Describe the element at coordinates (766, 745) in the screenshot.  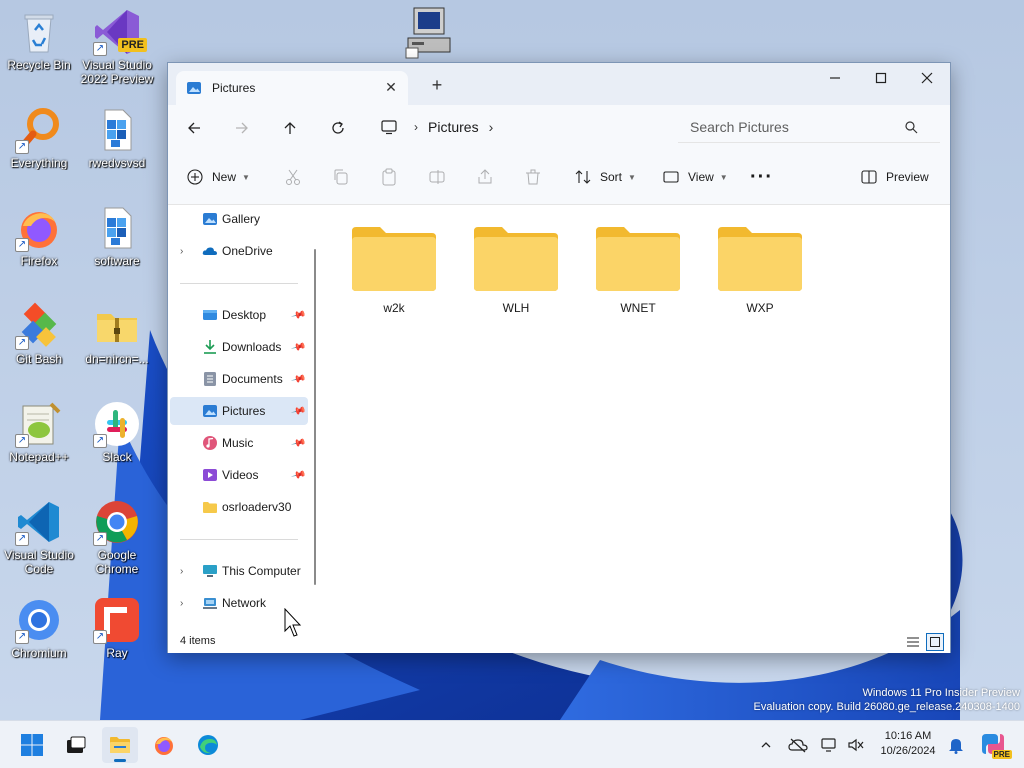
I see `show-hidden-icons-button` at that location.